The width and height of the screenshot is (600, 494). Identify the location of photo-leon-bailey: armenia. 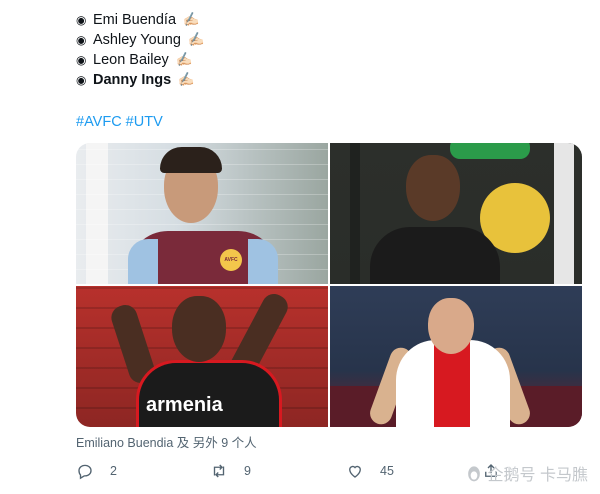
(202, 356).